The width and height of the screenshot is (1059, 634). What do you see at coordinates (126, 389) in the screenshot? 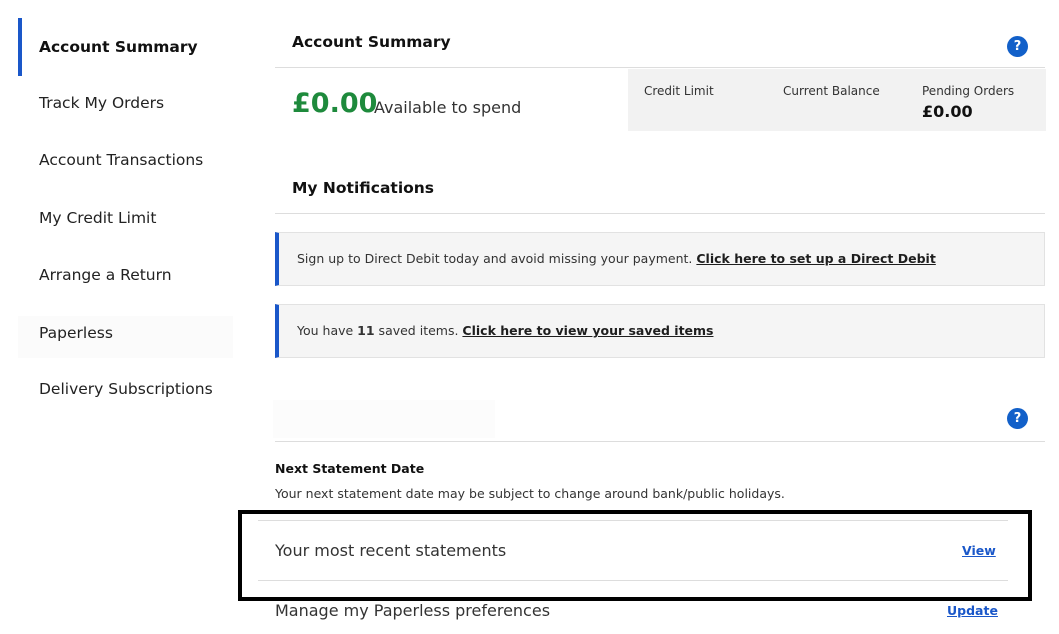
I see `sidebar-item-delivery-subscriptions: Delivery Subscriptions` at bounding box center [126, 389].